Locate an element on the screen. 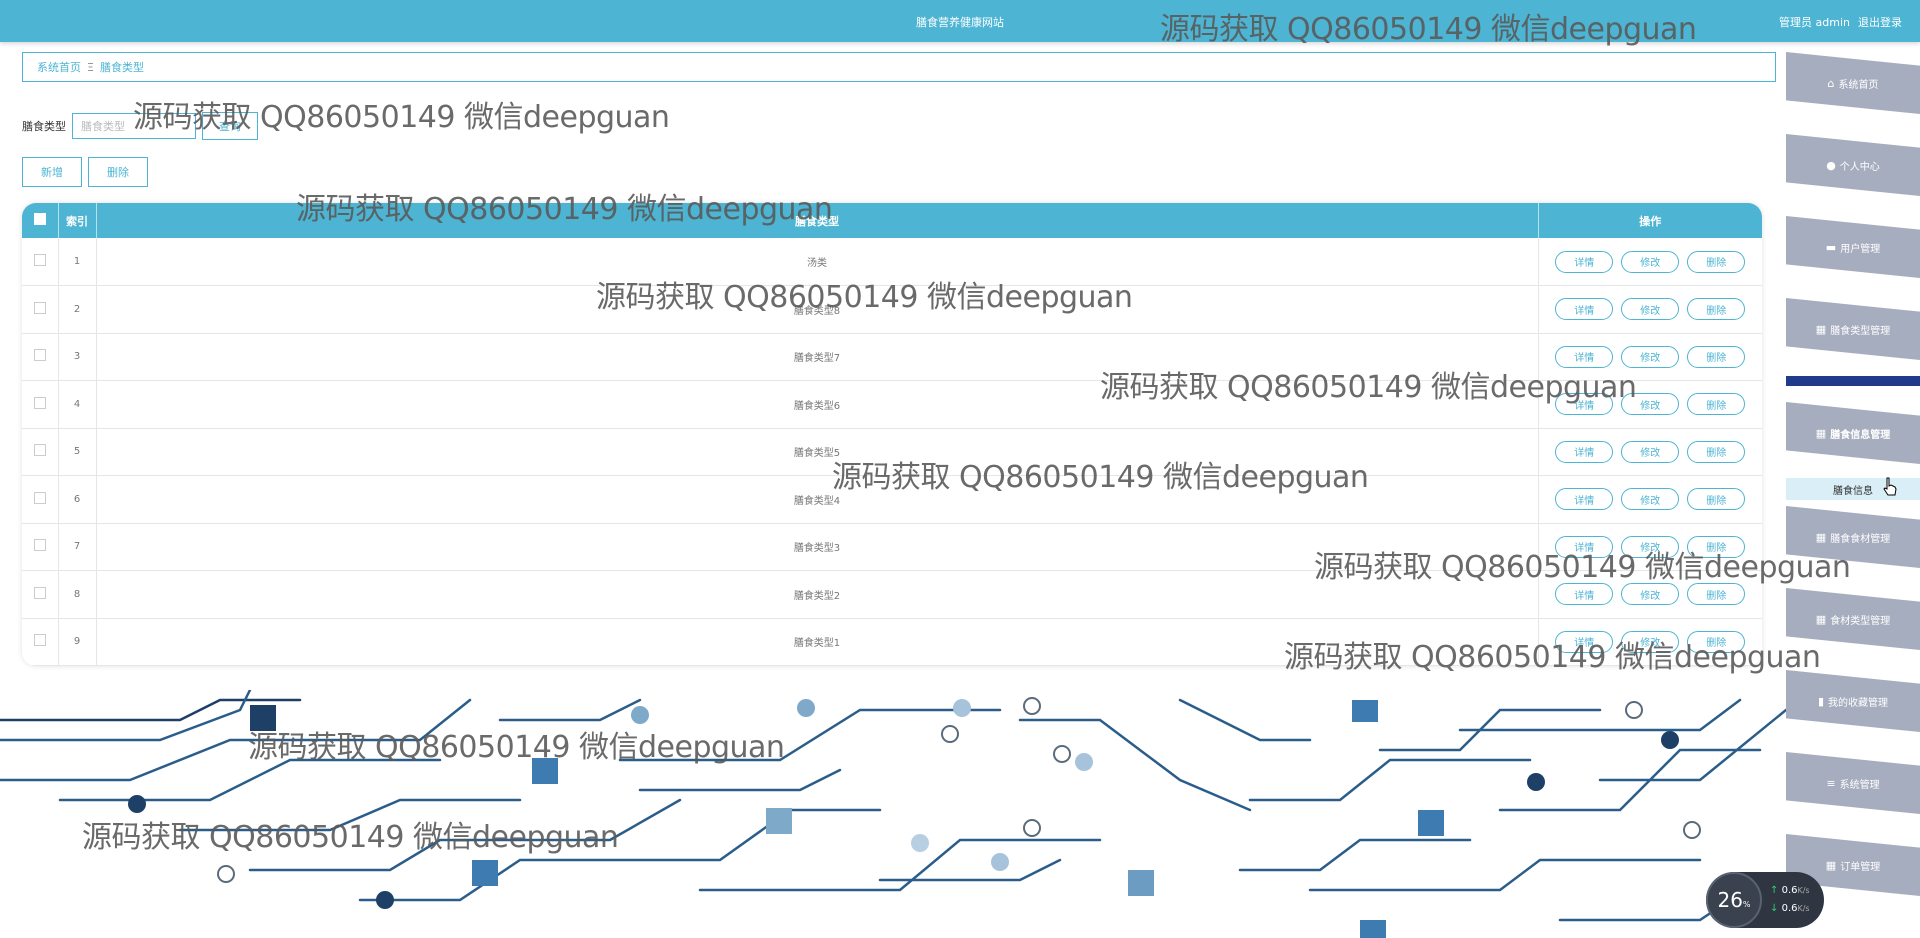 The image size is (1920, 938). row-index: 8 is located at coordinates (77, 594).